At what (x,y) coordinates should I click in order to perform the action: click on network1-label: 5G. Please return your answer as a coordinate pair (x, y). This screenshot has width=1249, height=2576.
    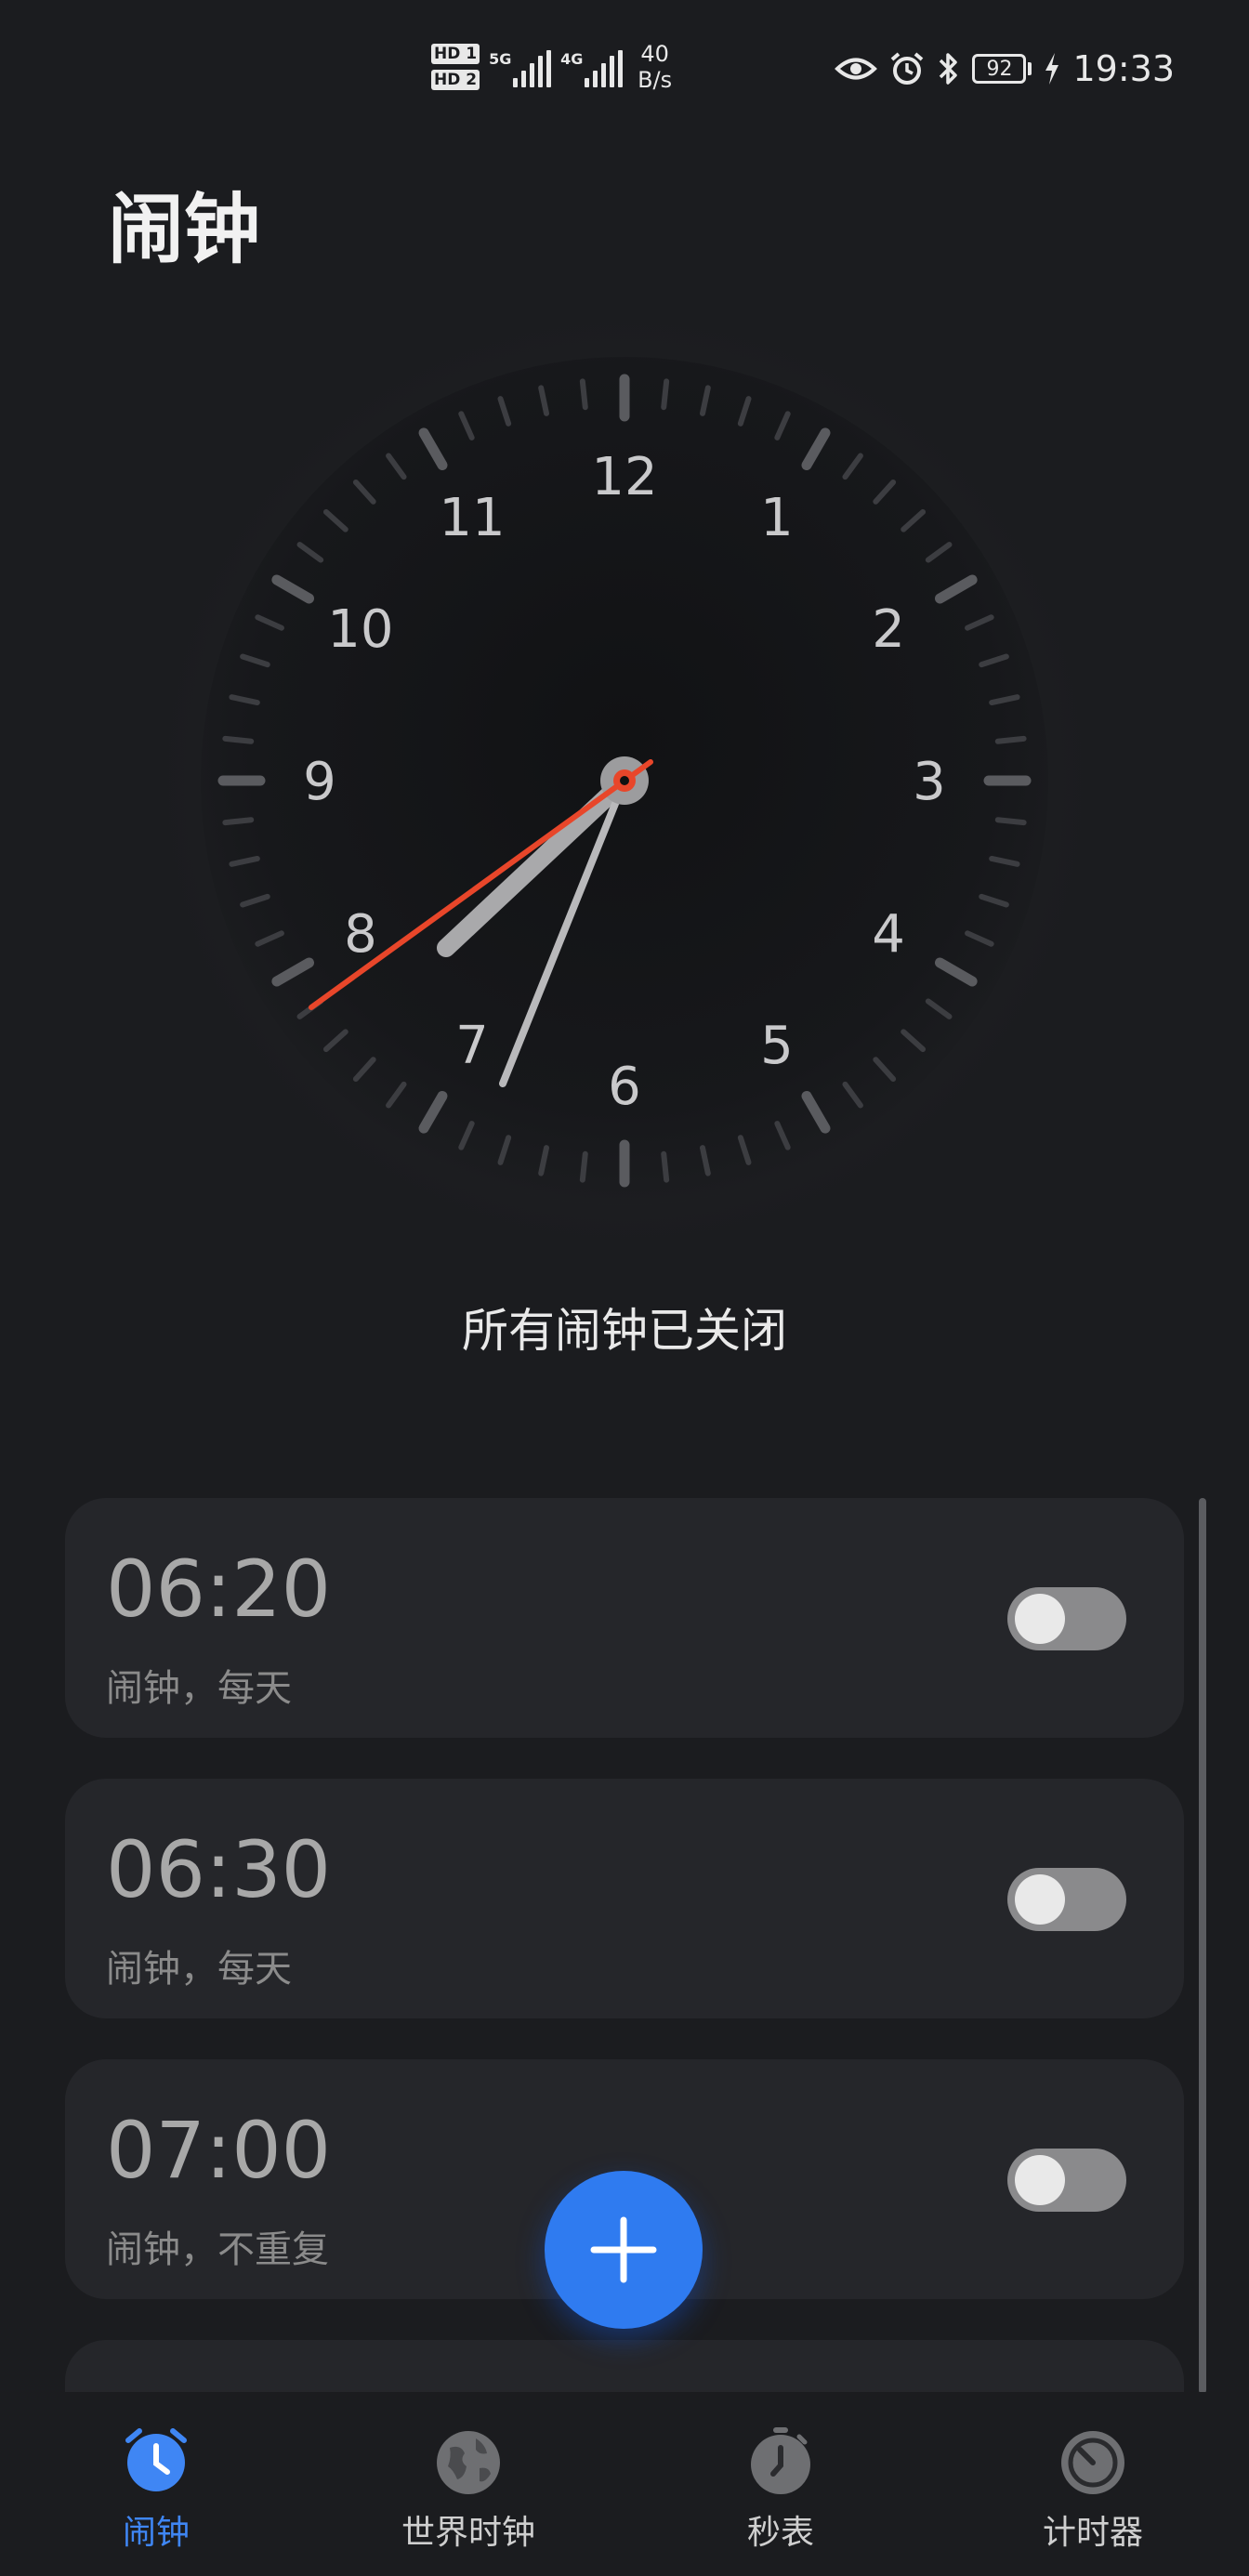
    Looking at the image, I should click on (500, 59).